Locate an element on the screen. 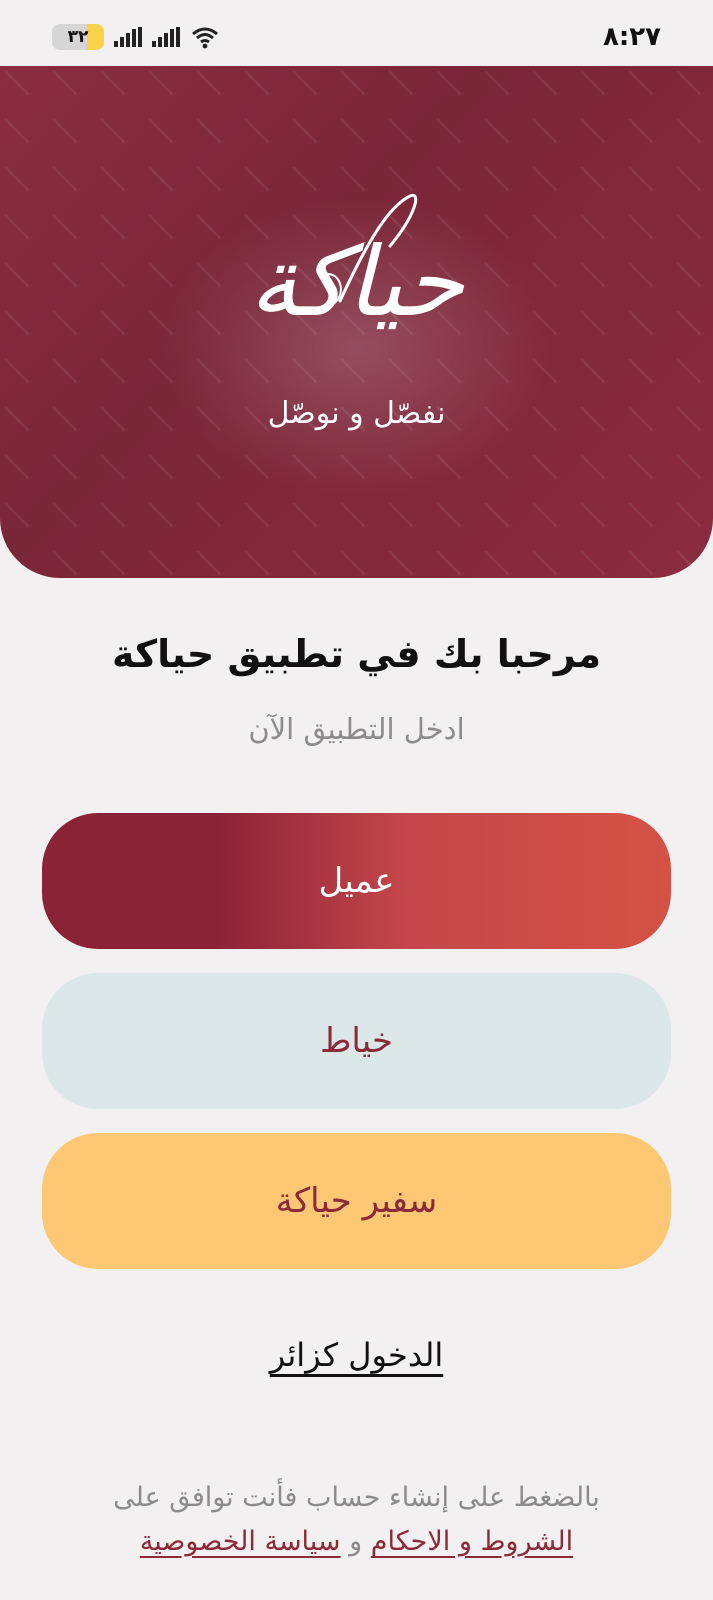 The height and width of the screenshot is (1600, 713). guest-login-link: الدخول كزائر is located at coordinates (357, 1355).